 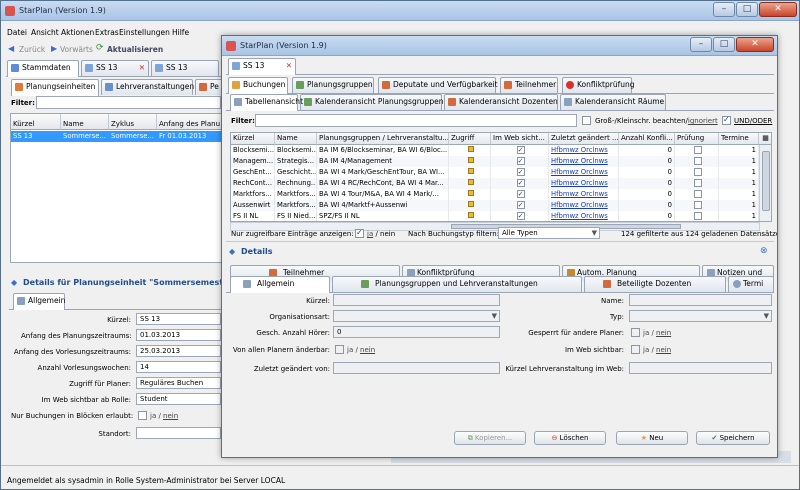 I want to click on menu-aktionen: Aktionen, so click(x=77, y=32).